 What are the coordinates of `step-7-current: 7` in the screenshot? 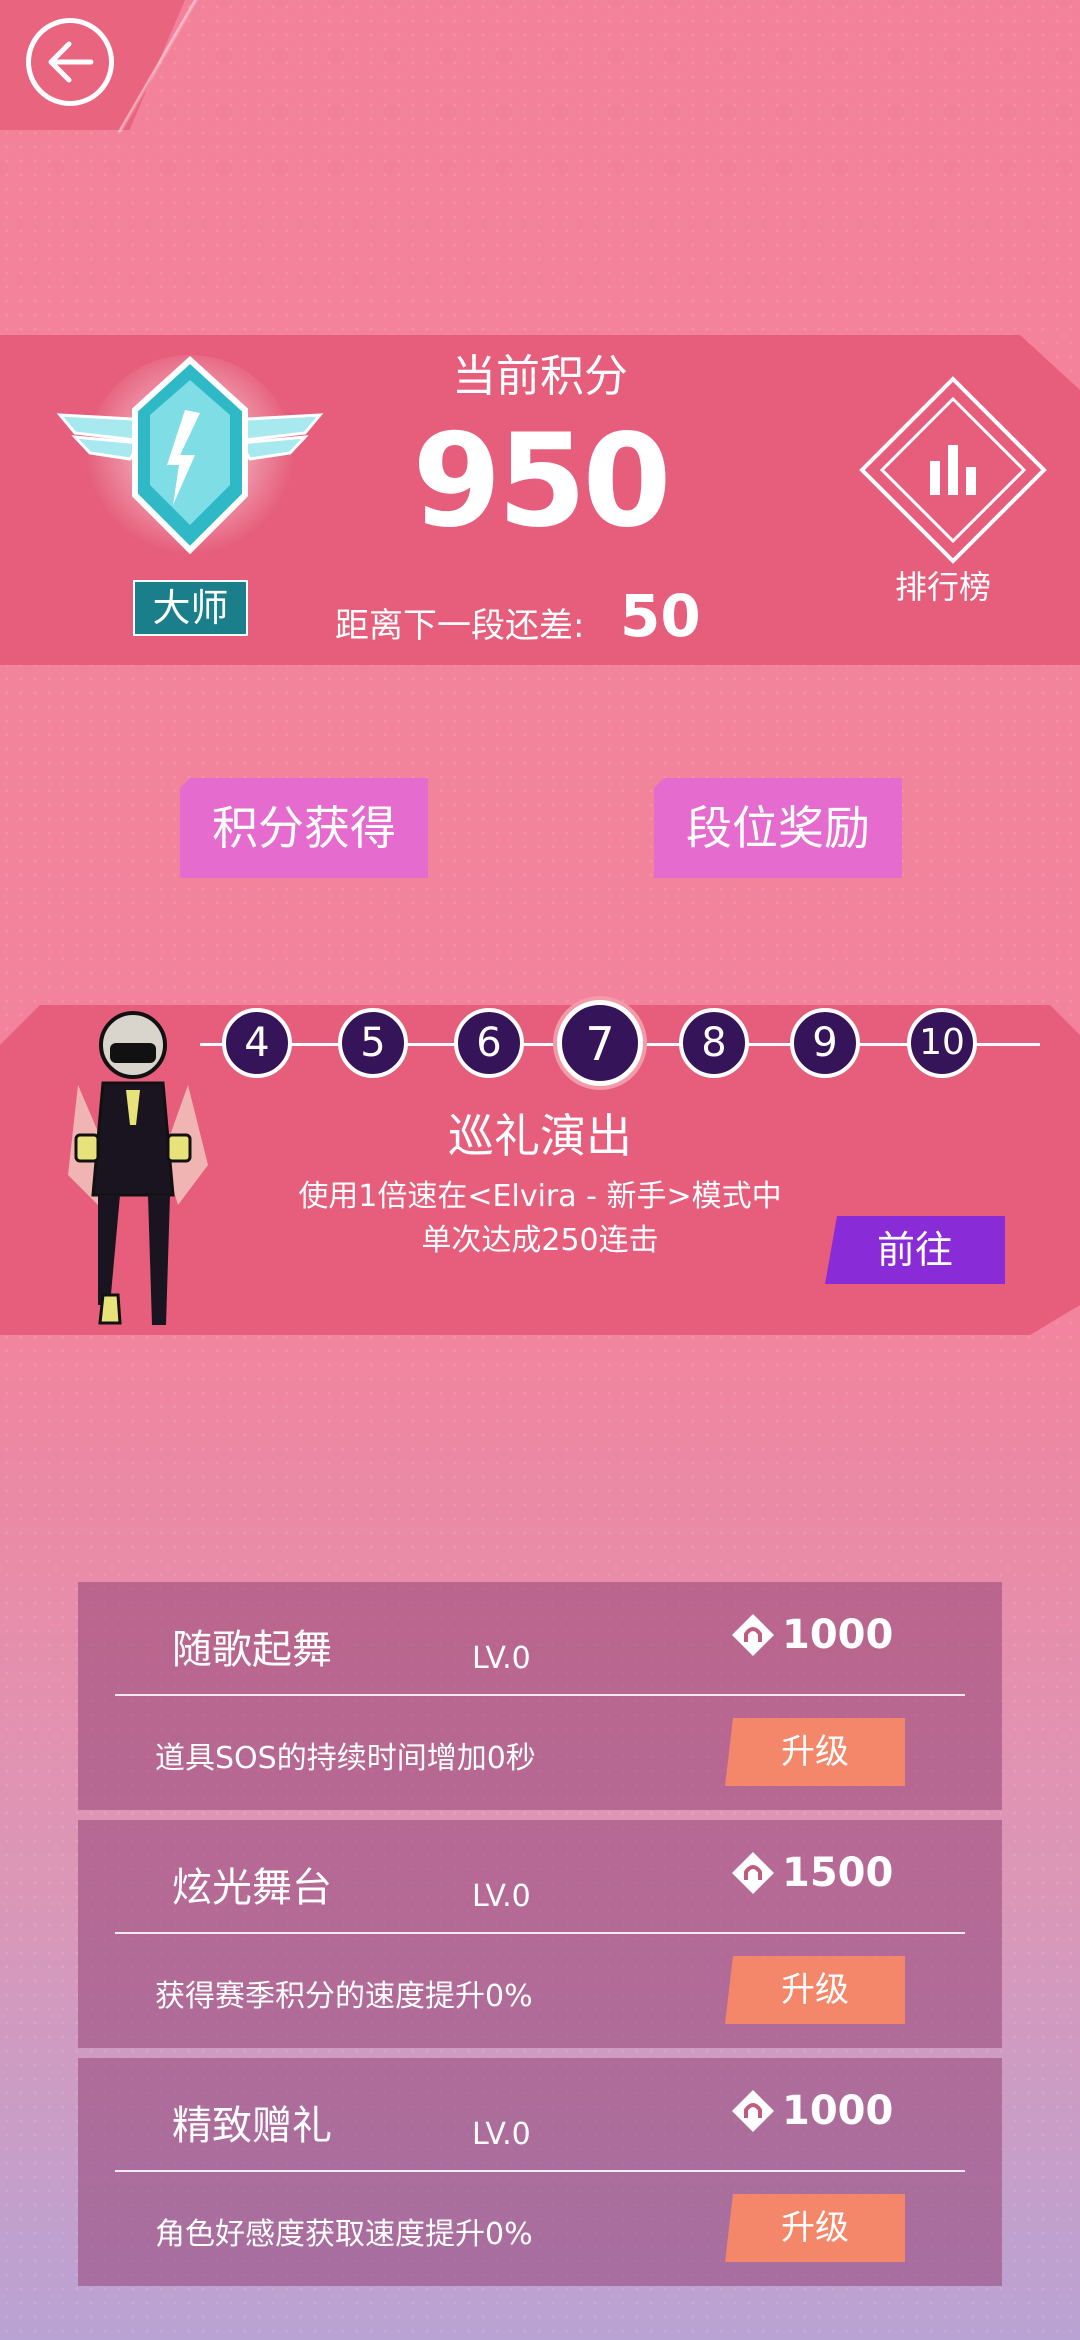 It's located at (600, 1043).